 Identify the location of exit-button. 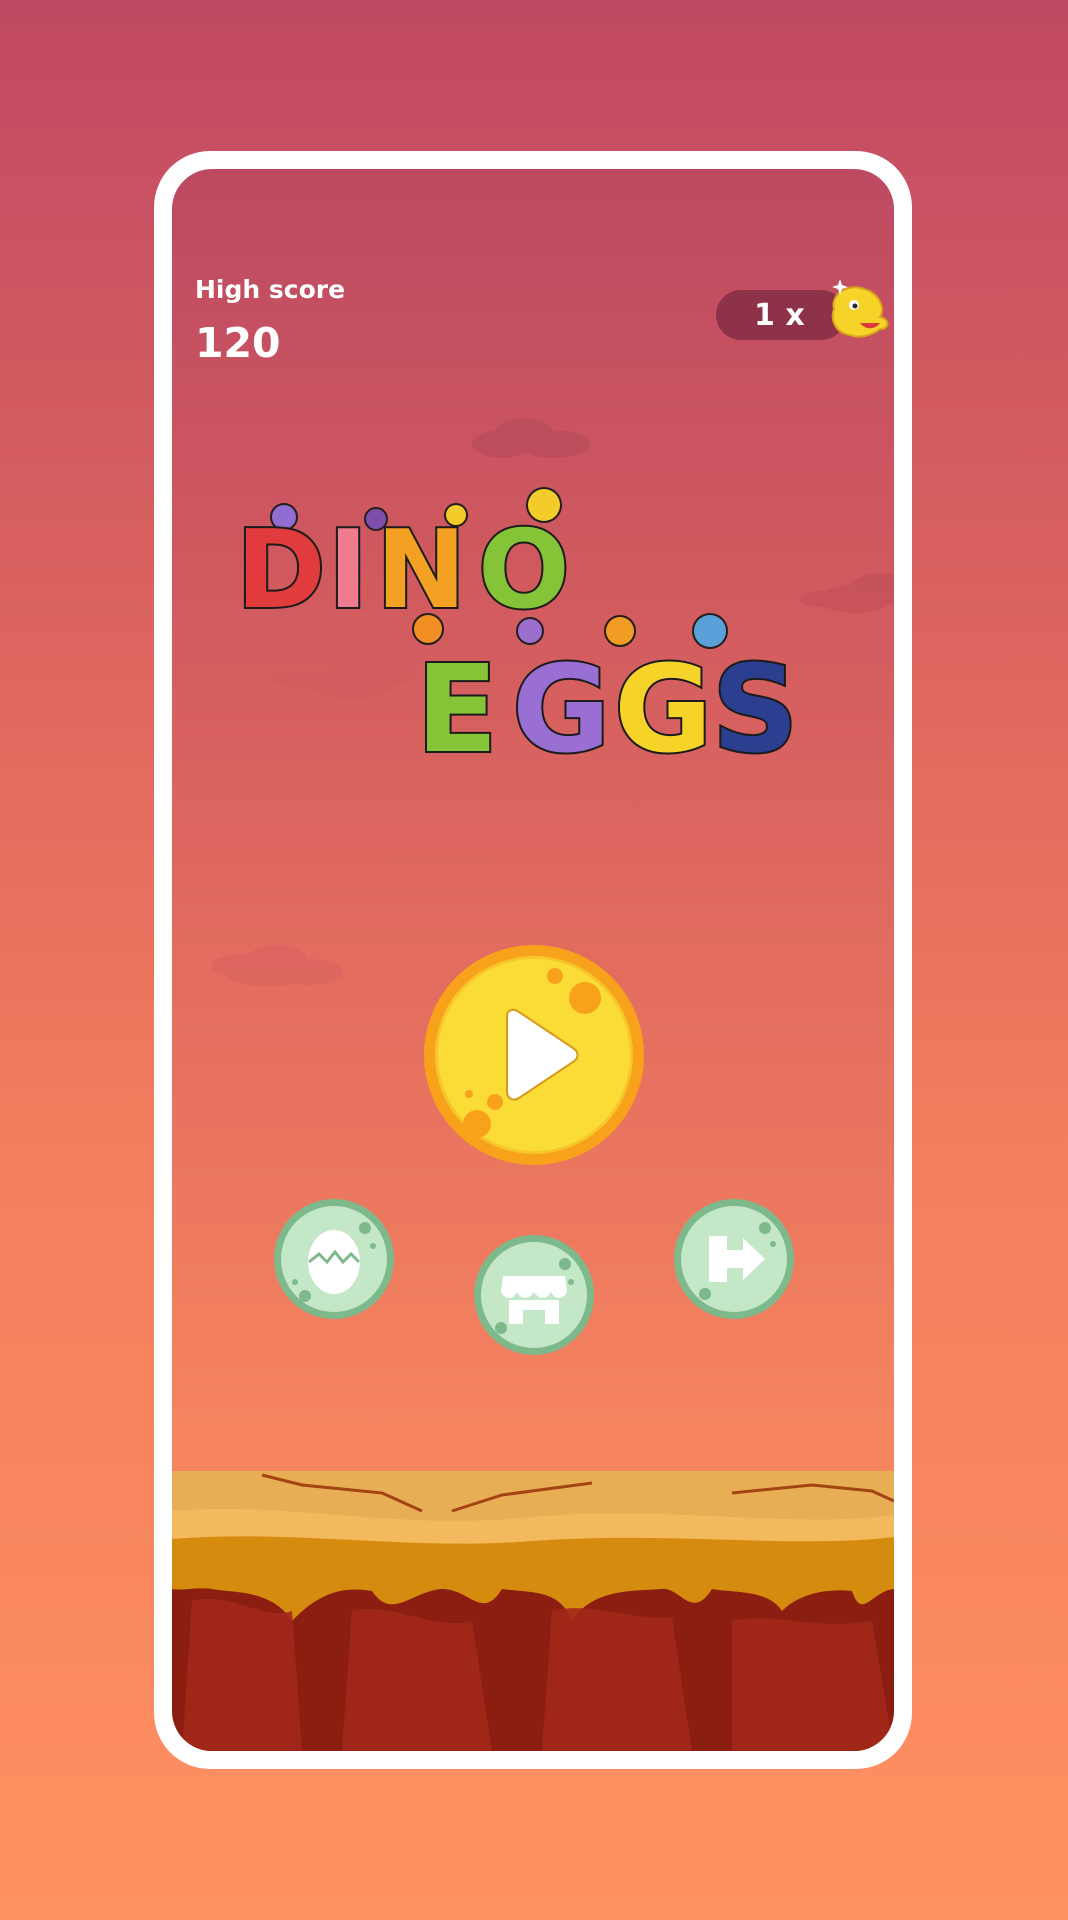
(734, 1259).